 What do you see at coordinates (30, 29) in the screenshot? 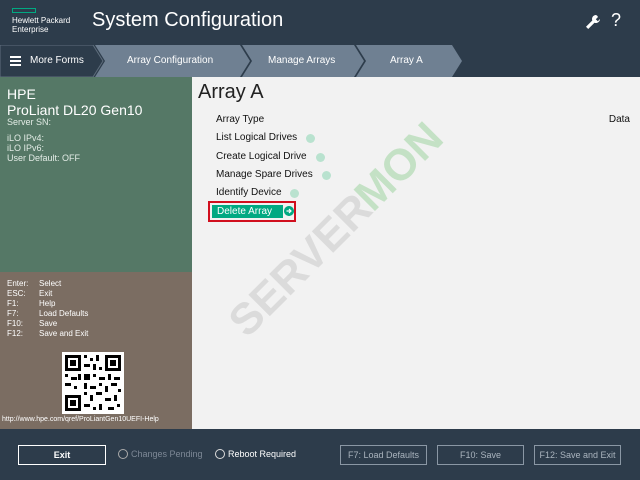
I see `logo-line2: Enterprise` at bounding box center [30, 29].